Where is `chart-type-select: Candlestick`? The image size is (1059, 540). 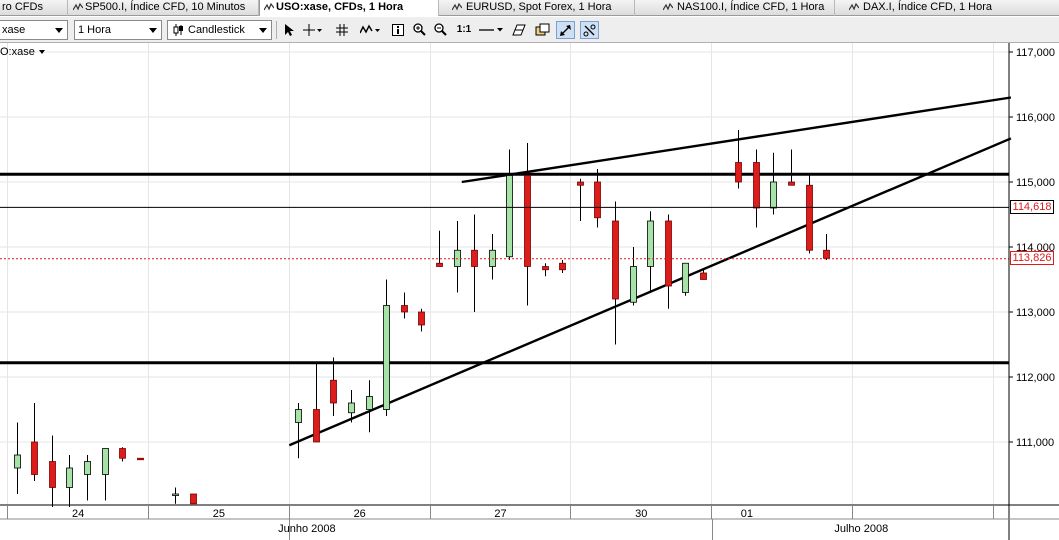
chart-type-select: Candlestick is located at coordinates (219, 30).